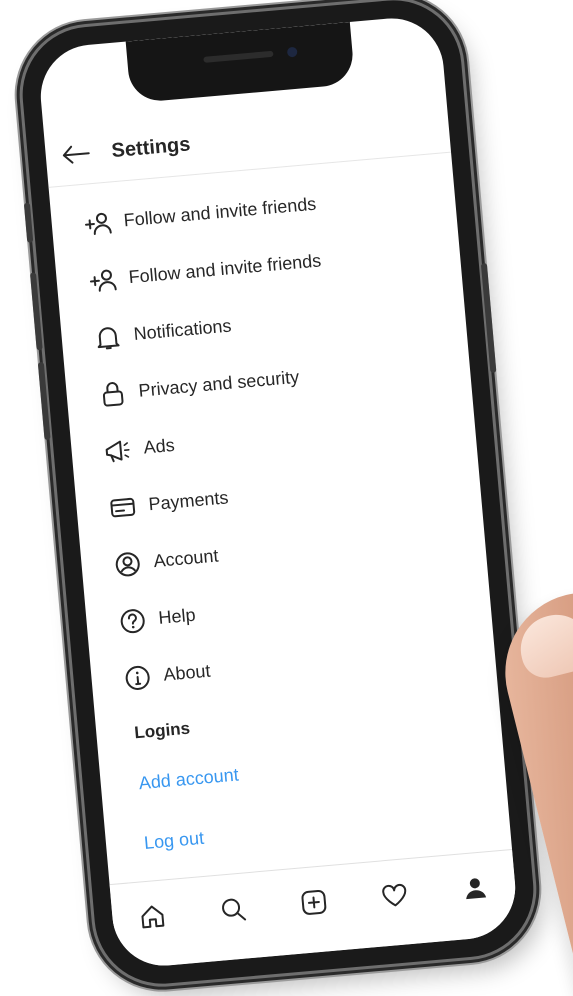  What do you see at coordinates (238, 56) in the screenshot?
I see `speaker` at bounding box center [238, 56].